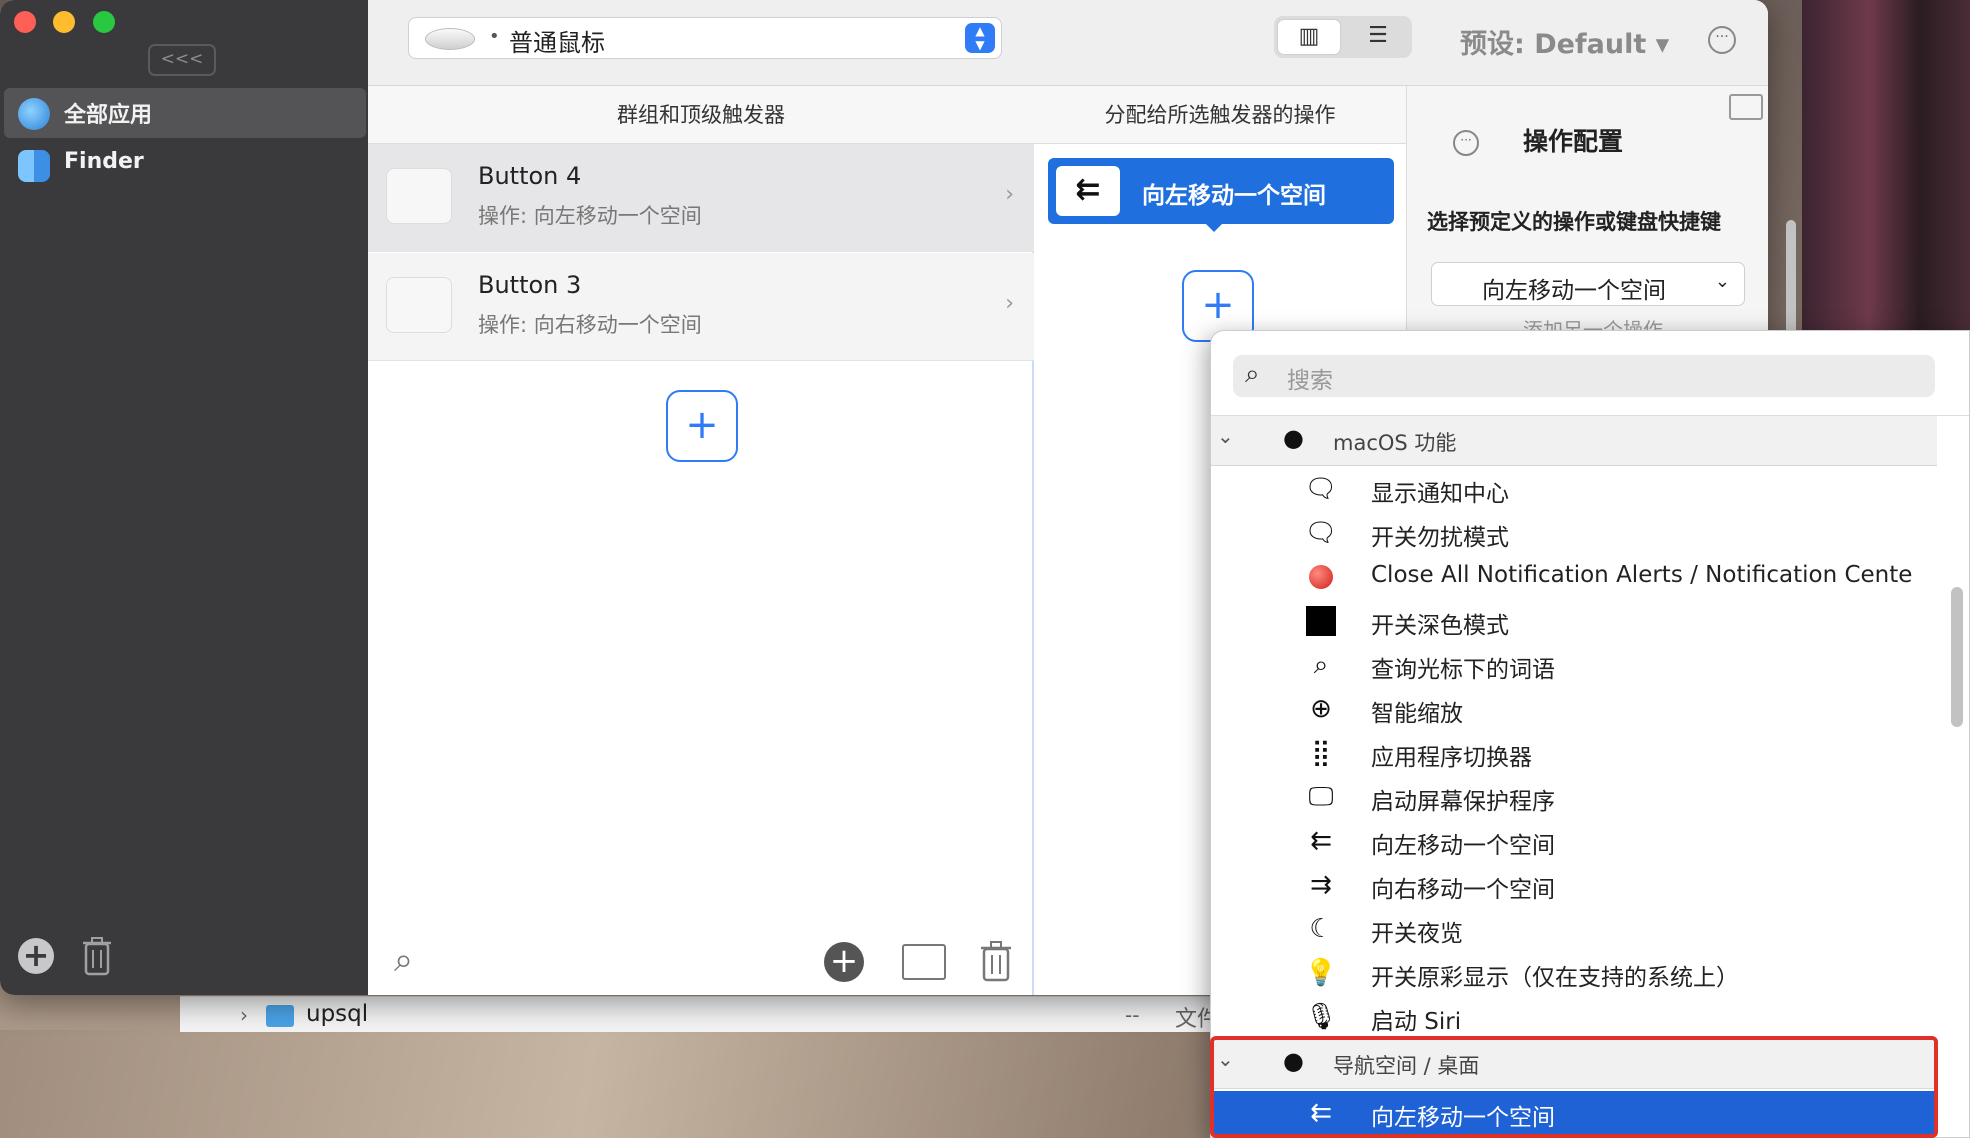  I want to click on trigger-row: Button 4 操作: 向左移动一个空间 ›, so click(701, 198).